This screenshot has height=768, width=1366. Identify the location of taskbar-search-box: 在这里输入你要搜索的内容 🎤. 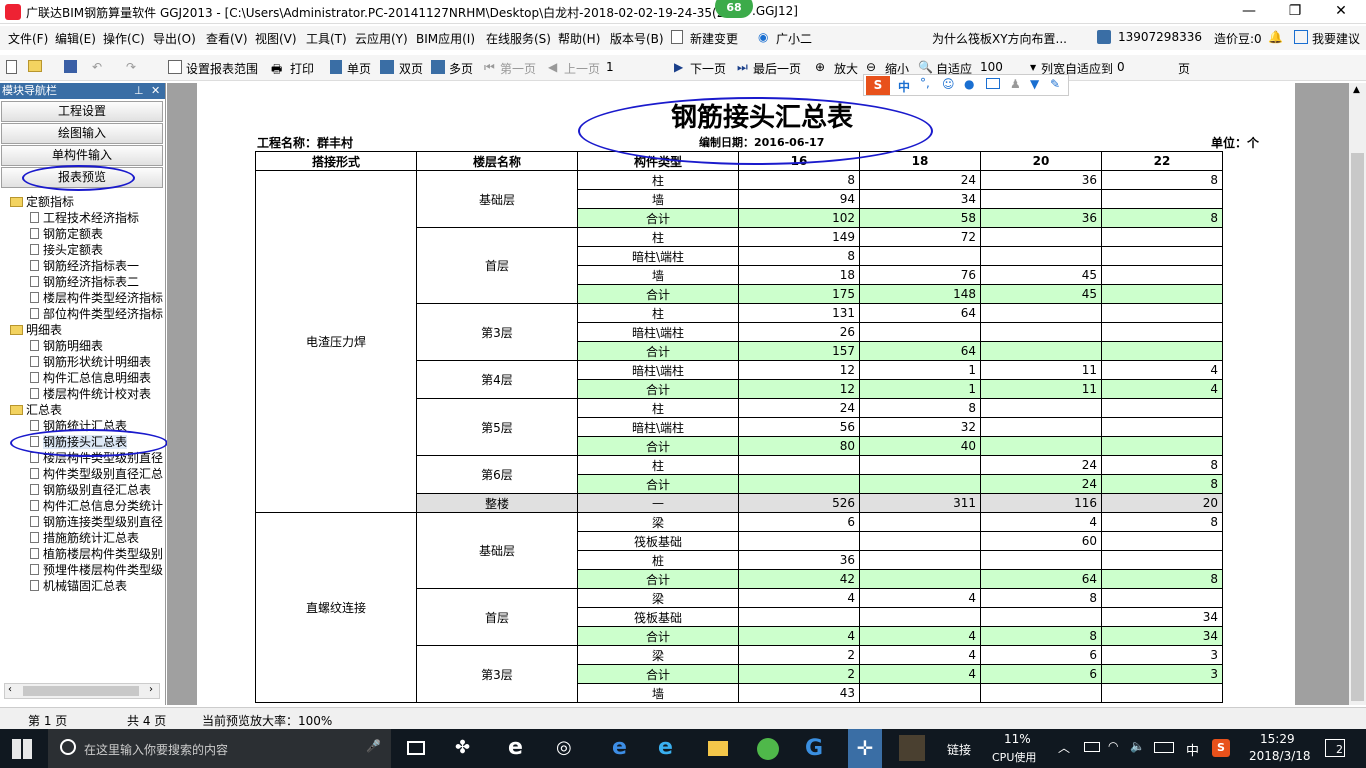
(219, 748).